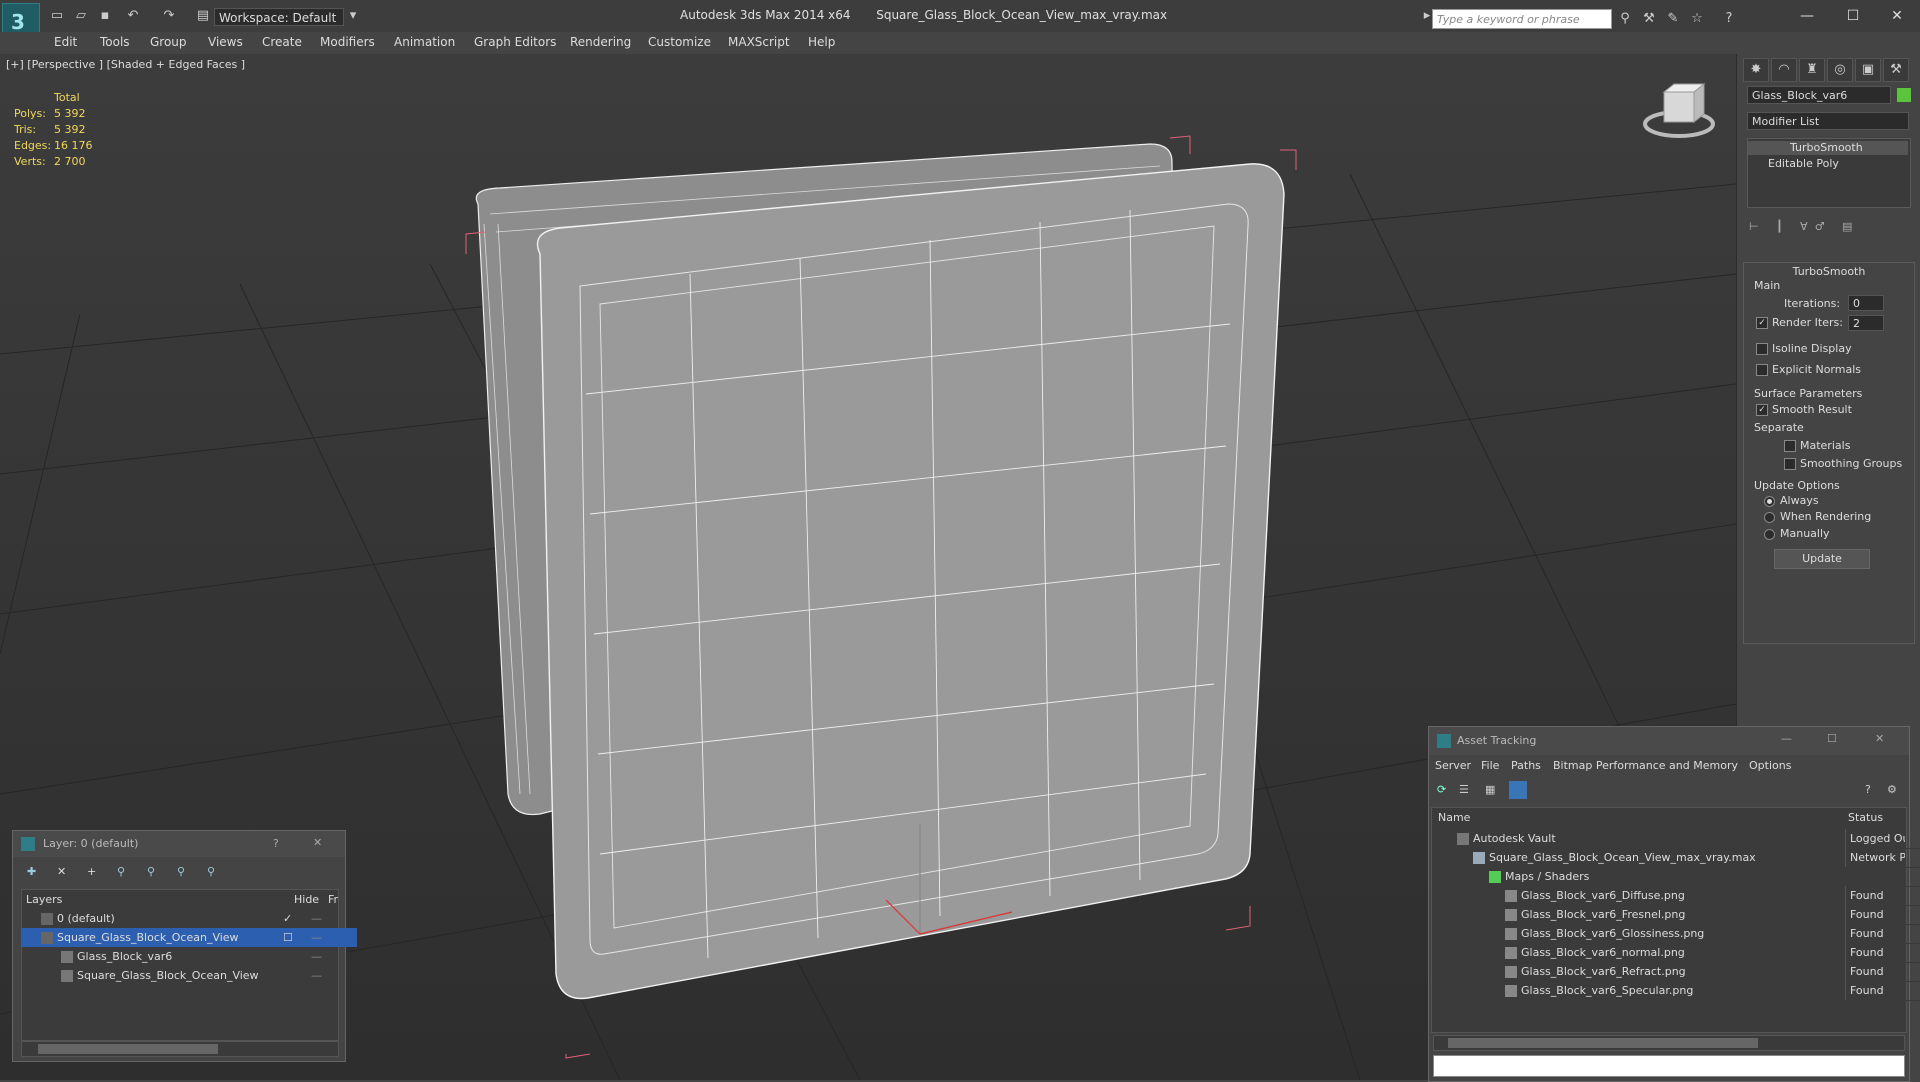 This screenshot has height=1082, width=1920. I want to click on col-name: Name, so click(1454, 817).